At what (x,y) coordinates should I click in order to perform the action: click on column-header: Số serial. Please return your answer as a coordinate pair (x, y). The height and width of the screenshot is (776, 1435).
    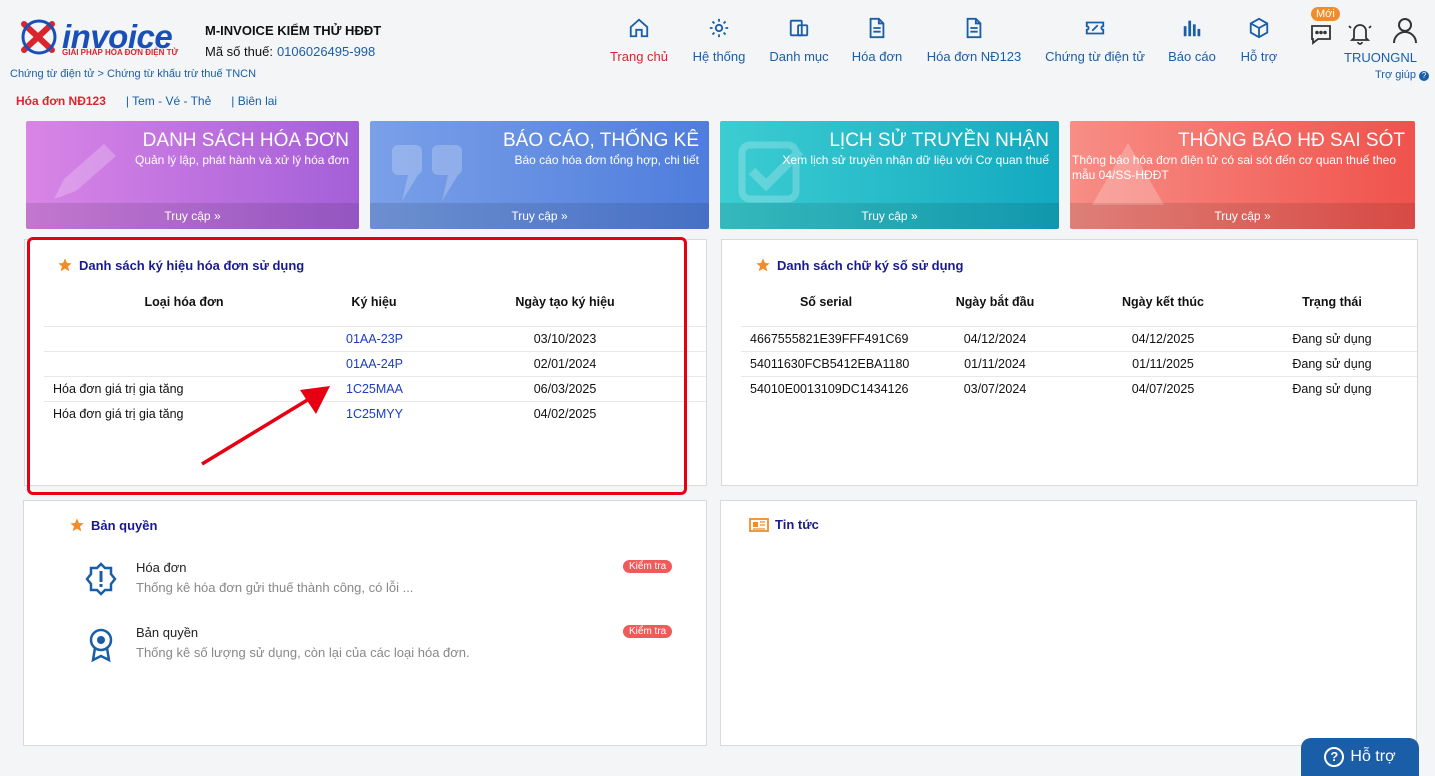
    Looking at the image, I should click on (826, 302).